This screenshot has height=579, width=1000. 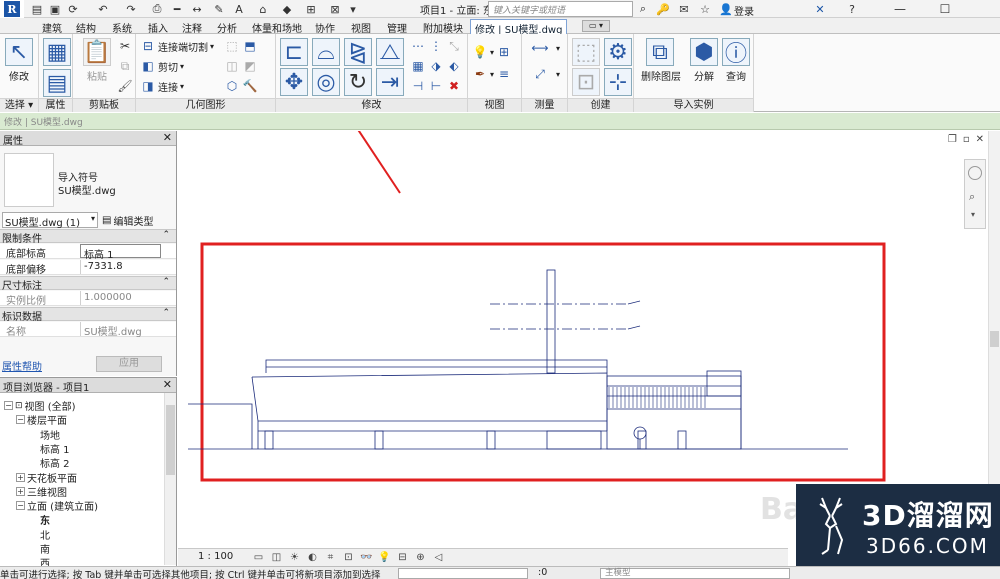 I want to click on properties-button: ▦, so click(x=57, y=52).